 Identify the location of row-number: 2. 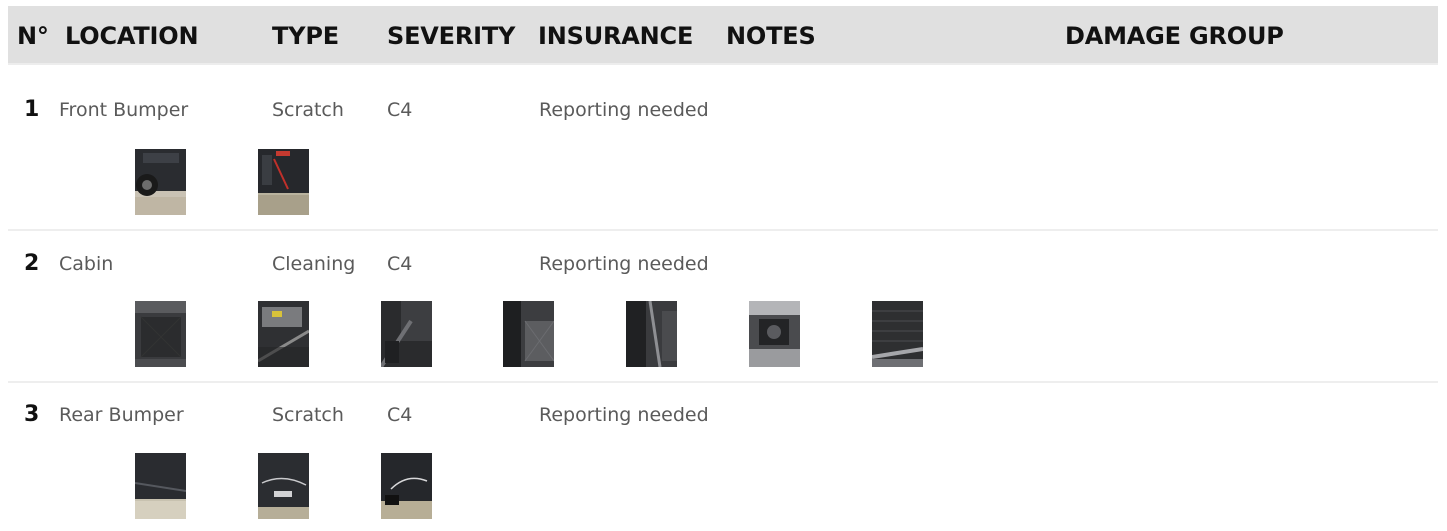
(32, 263).